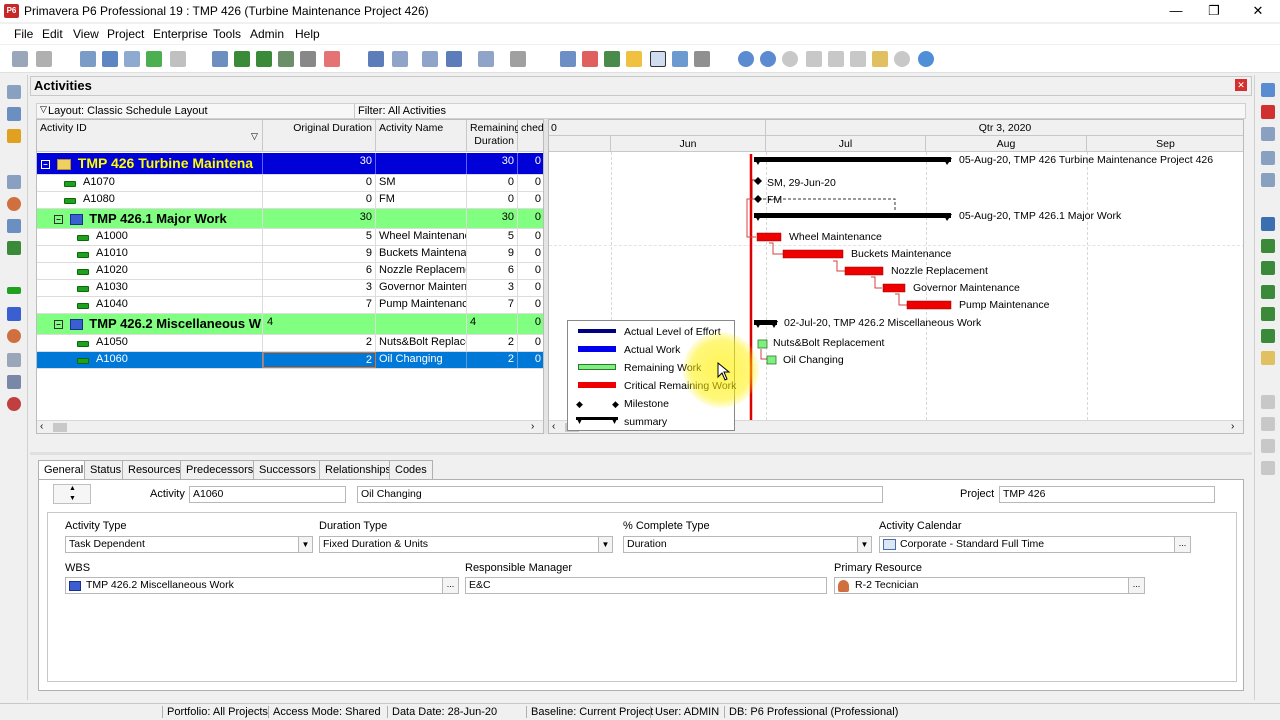 The height and width of the screenshot is (720, 1280). What do you see at coordinates (790, 59) in the screenshot?
I see `zoom-fit-icon` at bounding box center [790, 59].